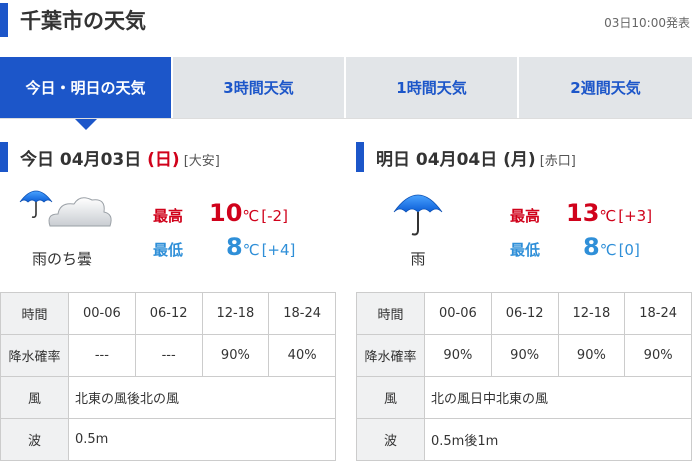  What do you see at coordinates (557, 161) in the screenshot?
I see `tomorrow-rokuyo: [赤口]` at bounding box center [557, 161].